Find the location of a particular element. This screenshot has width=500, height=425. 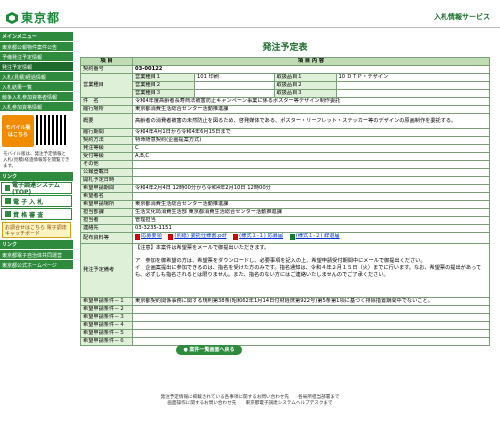

sidebar-item-hacchu-yotei: 発注予定情報 is located at coordinates (36, 67).